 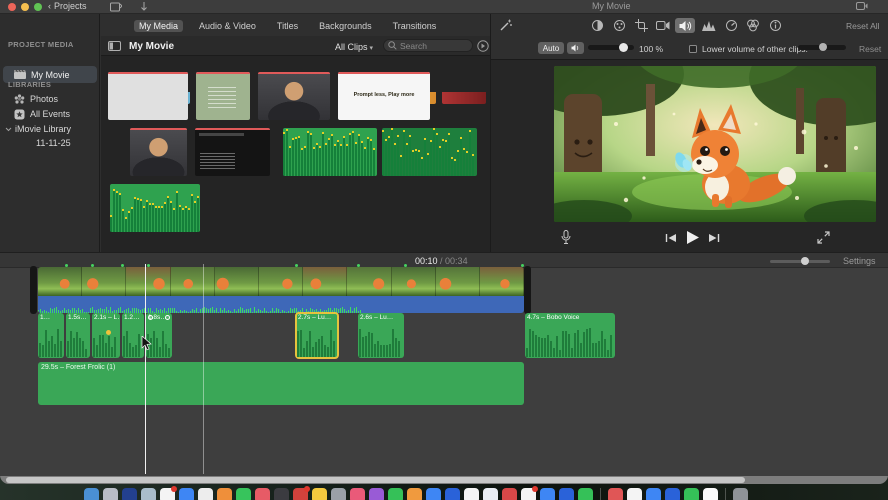 What do you see at coordinates (33, 290) in the screenshot?
I see `clip-trim-handle-left` at bounding box center [33, 290].